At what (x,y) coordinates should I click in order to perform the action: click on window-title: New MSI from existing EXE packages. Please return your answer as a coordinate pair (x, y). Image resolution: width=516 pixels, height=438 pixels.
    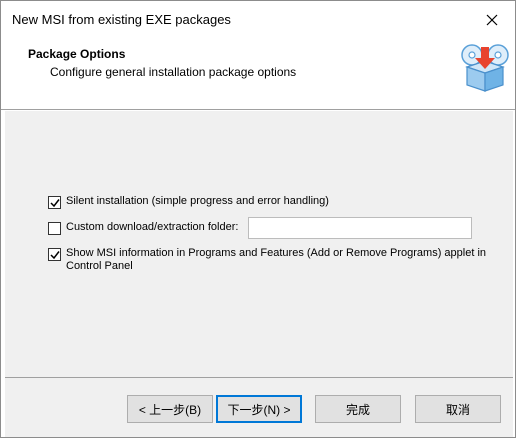
    Looking at the image, I should click on (121, 19).